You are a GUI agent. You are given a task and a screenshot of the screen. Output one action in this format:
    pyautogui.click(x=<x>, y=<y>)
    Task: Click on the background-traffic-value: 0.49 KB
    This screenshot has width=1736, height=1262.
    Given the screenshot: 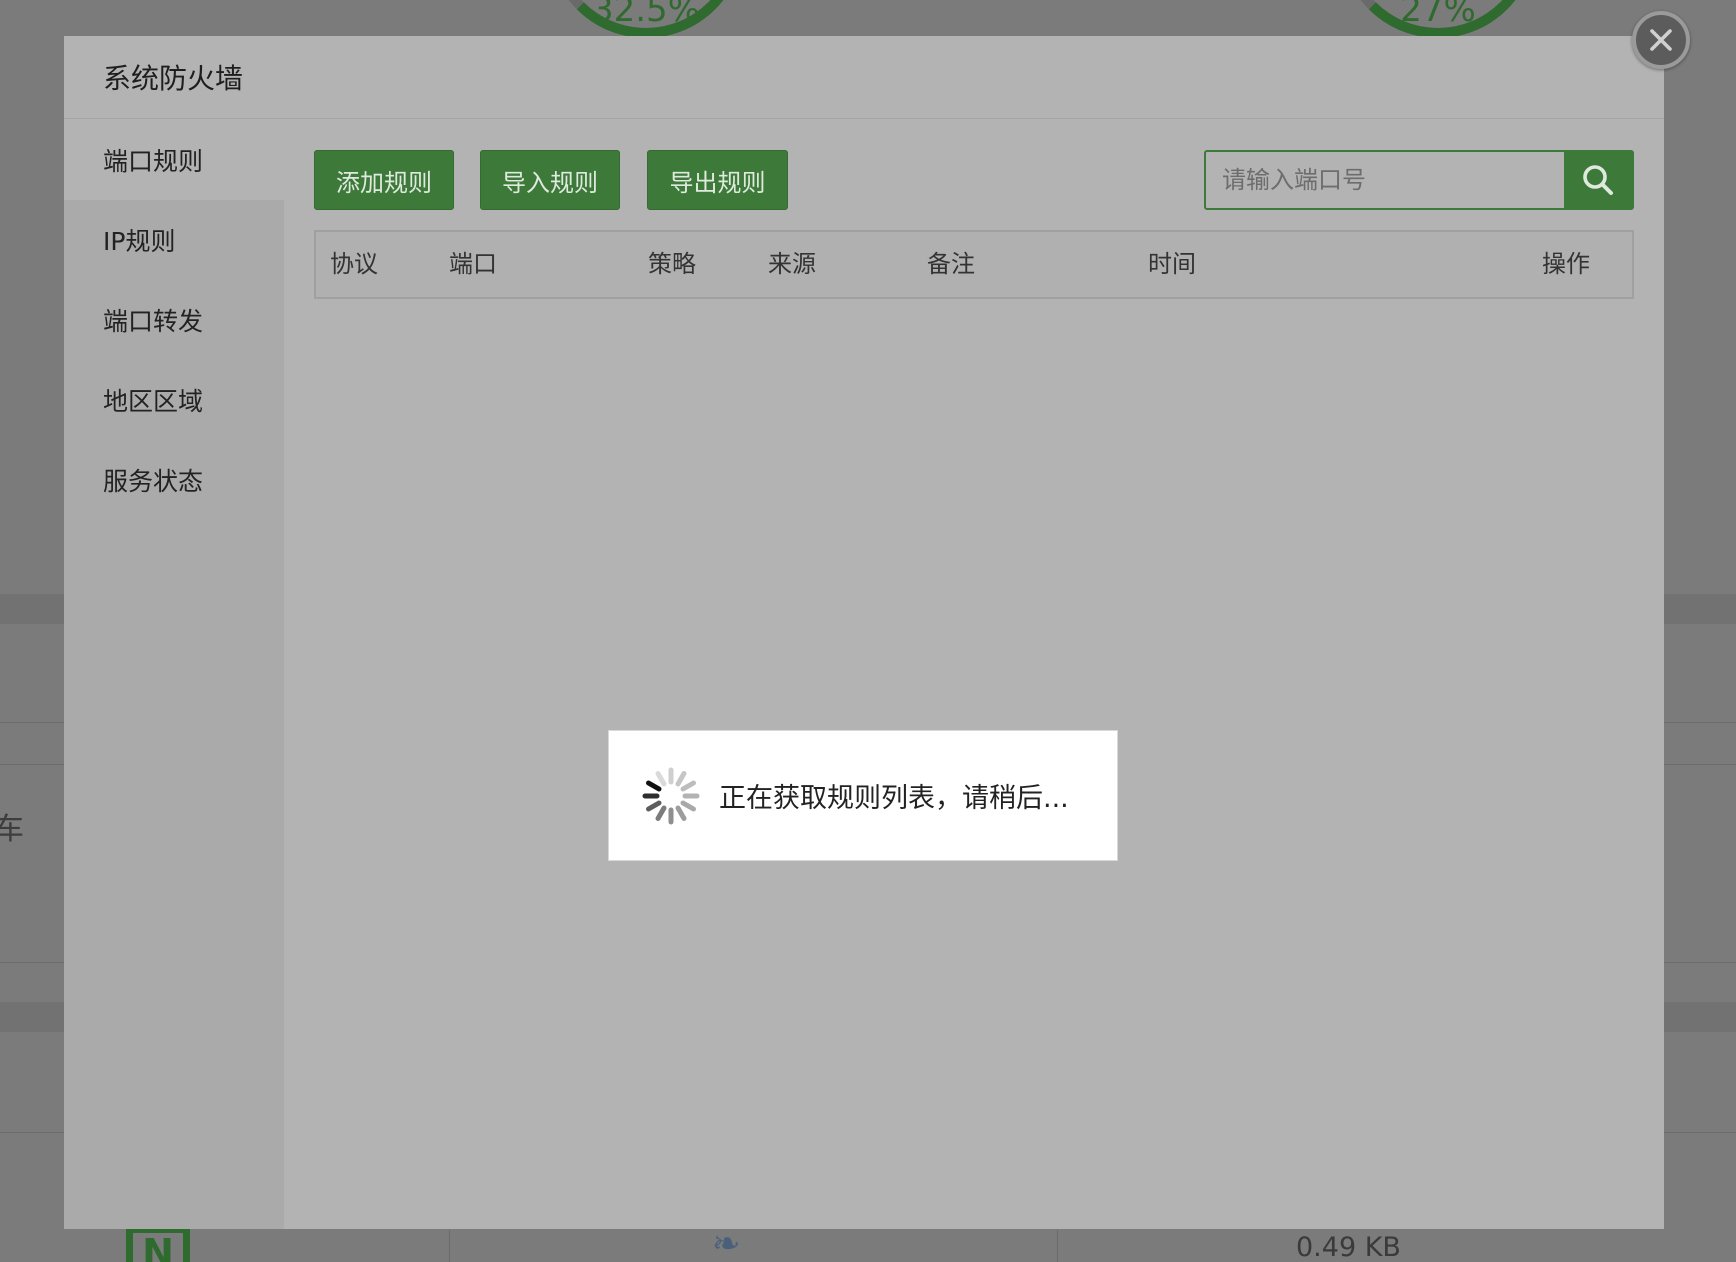 What is the action you would take?
    pyautogui.click(x=1348, y=1247)
    